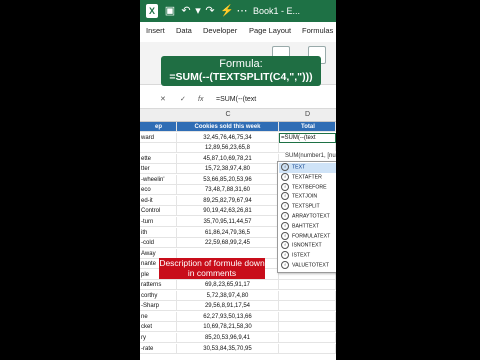  What do you see at coordinates (220, 31) in the screenshot?
I see `tab-developer: Developer` at bounding box center [220, 31].